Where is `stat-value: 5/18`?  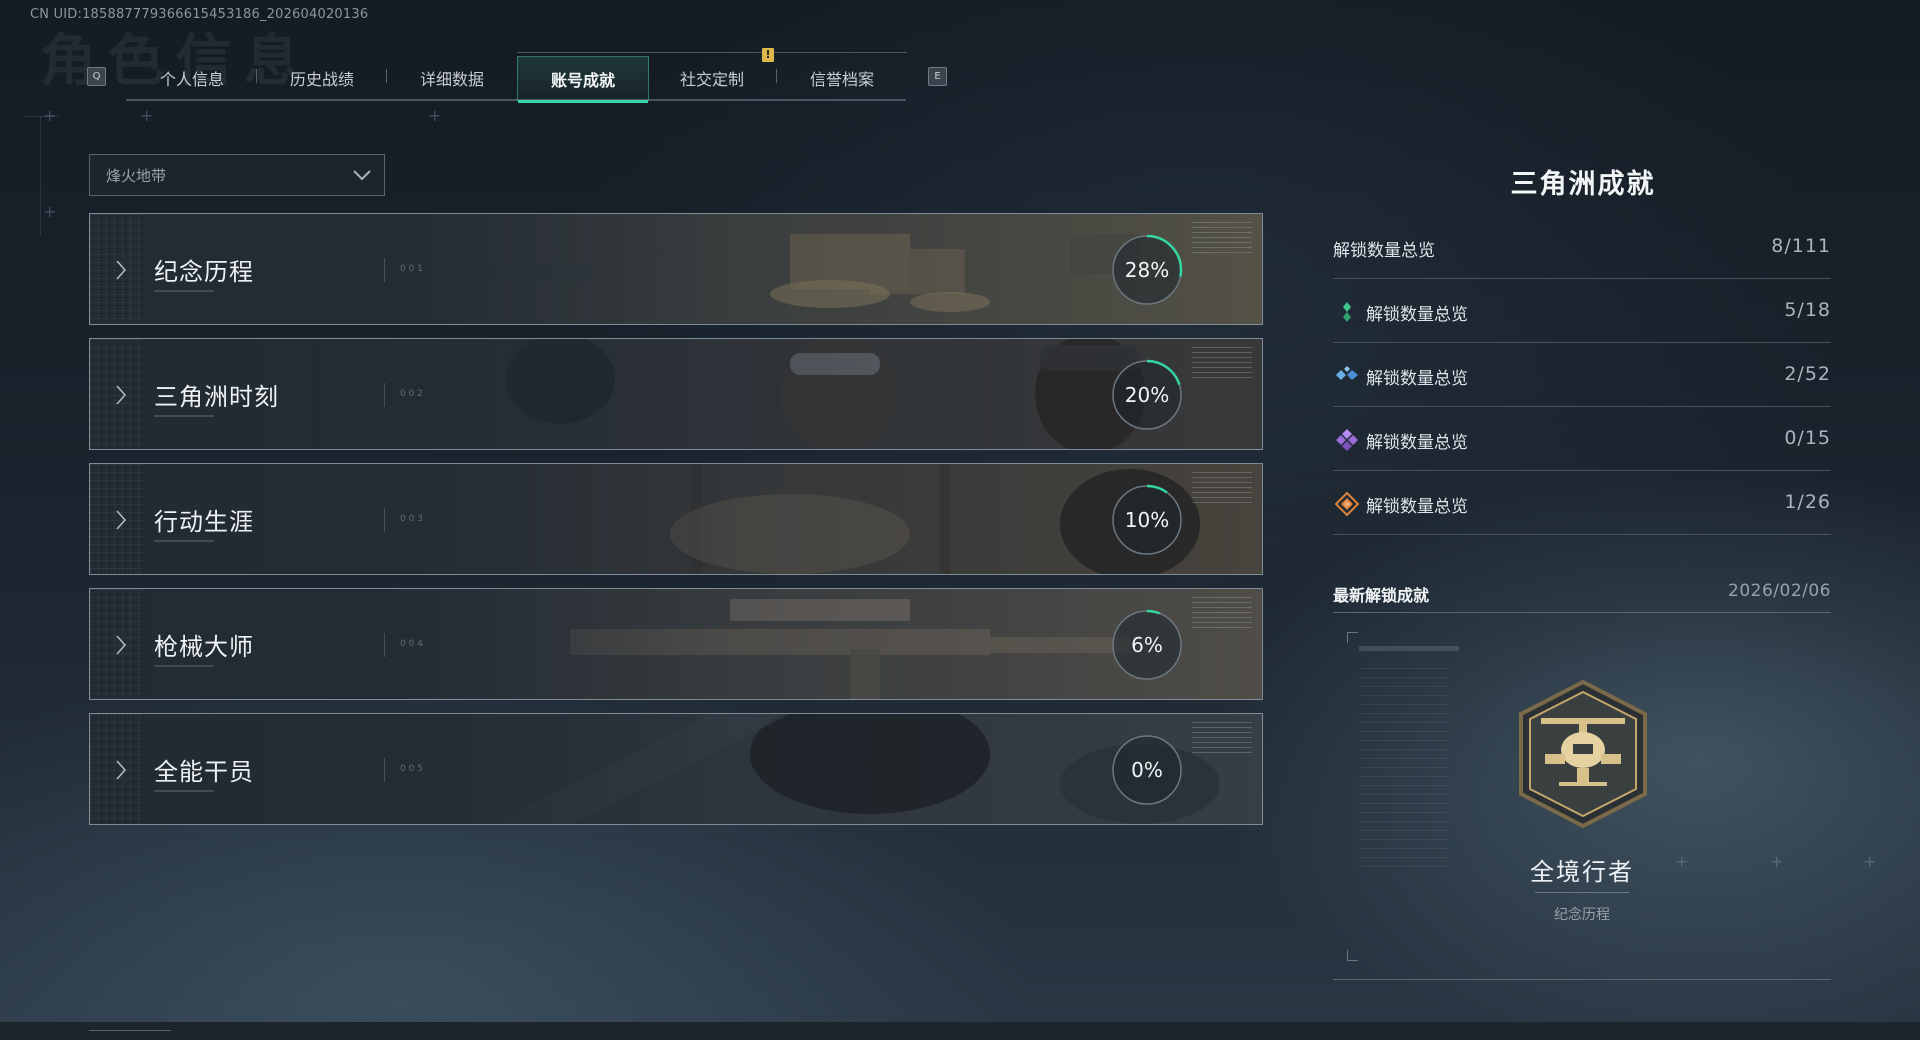
stat-value: 5/18 is located at coordinates (1807, 310).